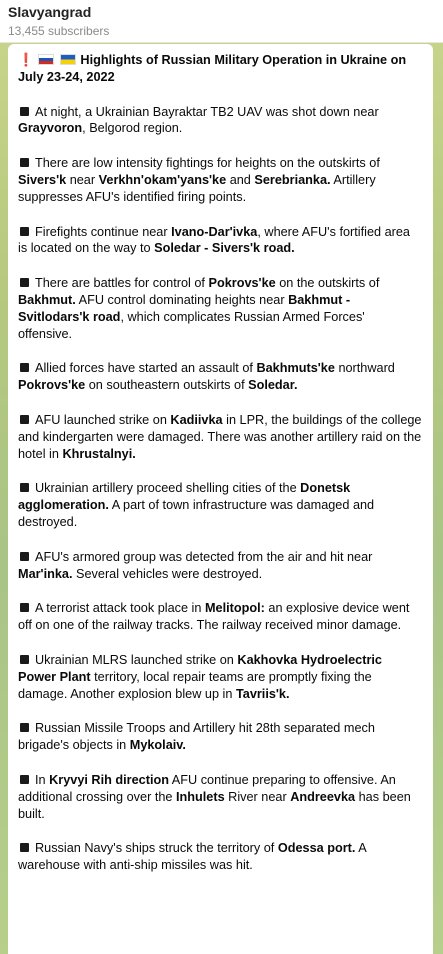 The height and width of the screenshot is (954, 443). Describe the element at coordinates (82, 179) in the screenshot. I see `item-text: near` at that location.